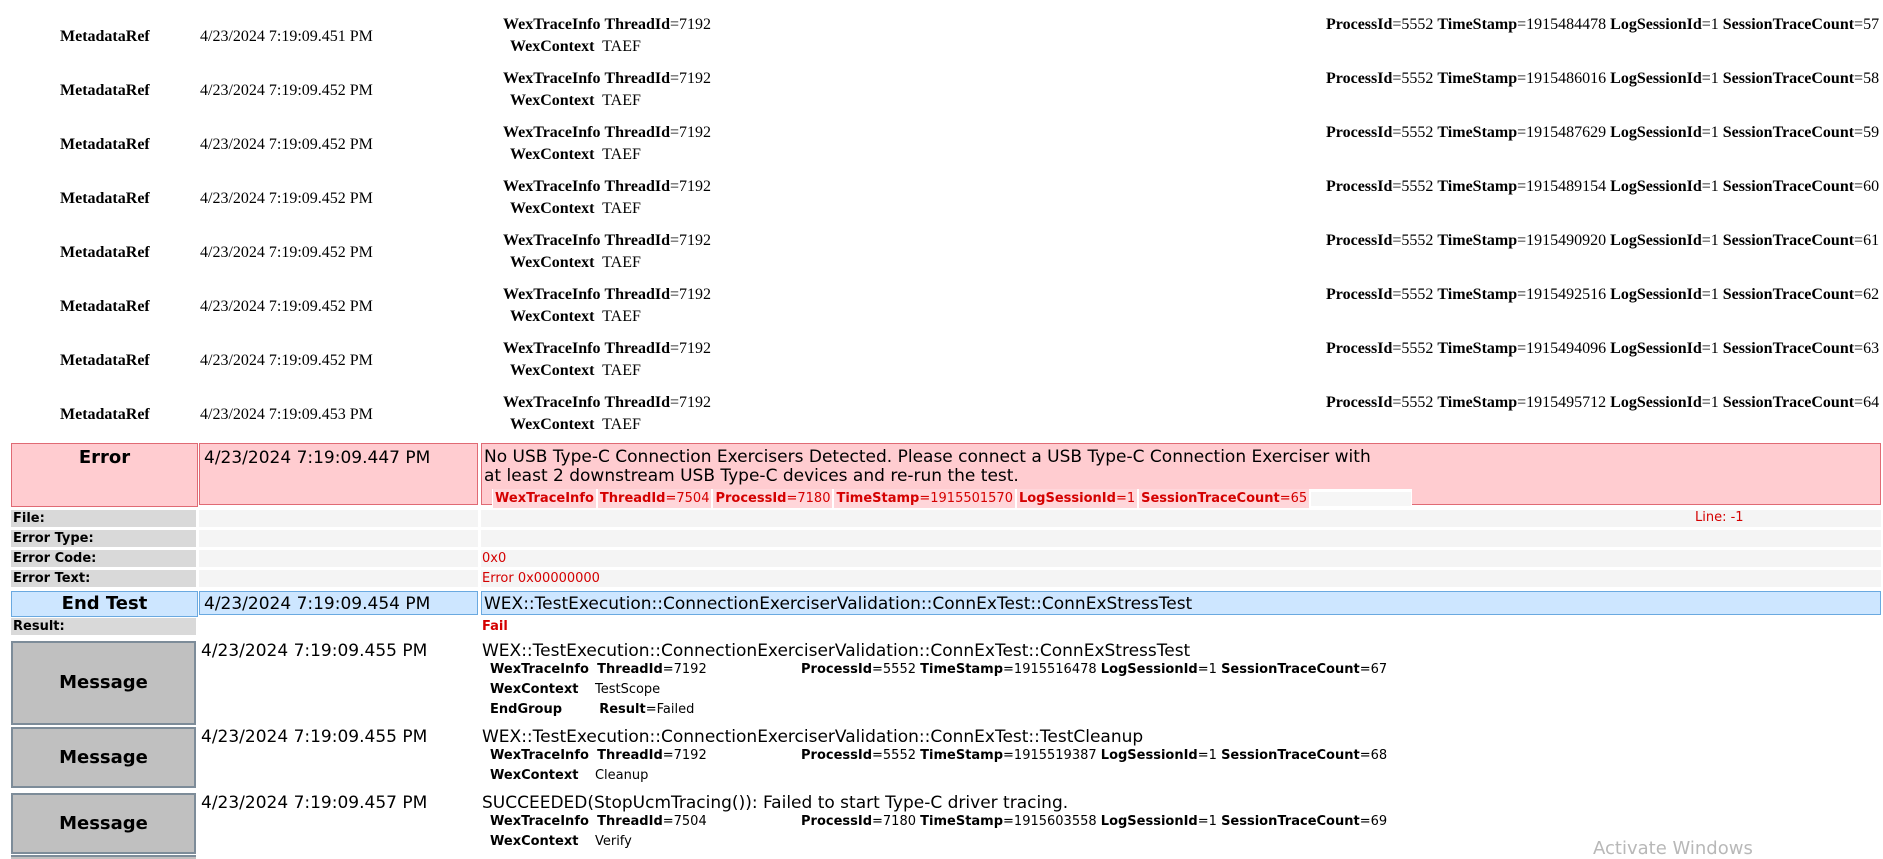  Describe the element at coordinates (103, 538) in the screenshot. I see `error-type-label: Error Type:` at that location.